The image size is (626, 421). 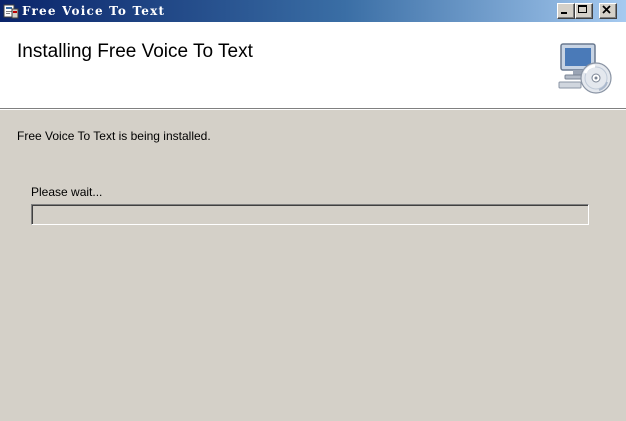 I want to click on close-icon, so click(x=606, y=9).